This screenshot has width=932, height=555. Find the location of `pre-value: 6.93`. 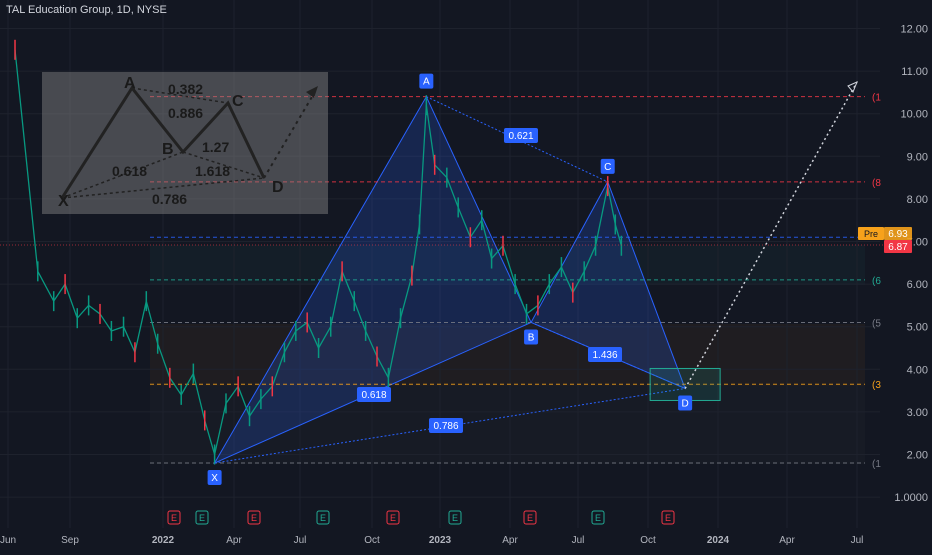

pre-value: 6.93 is located at coordinates (898, 234).